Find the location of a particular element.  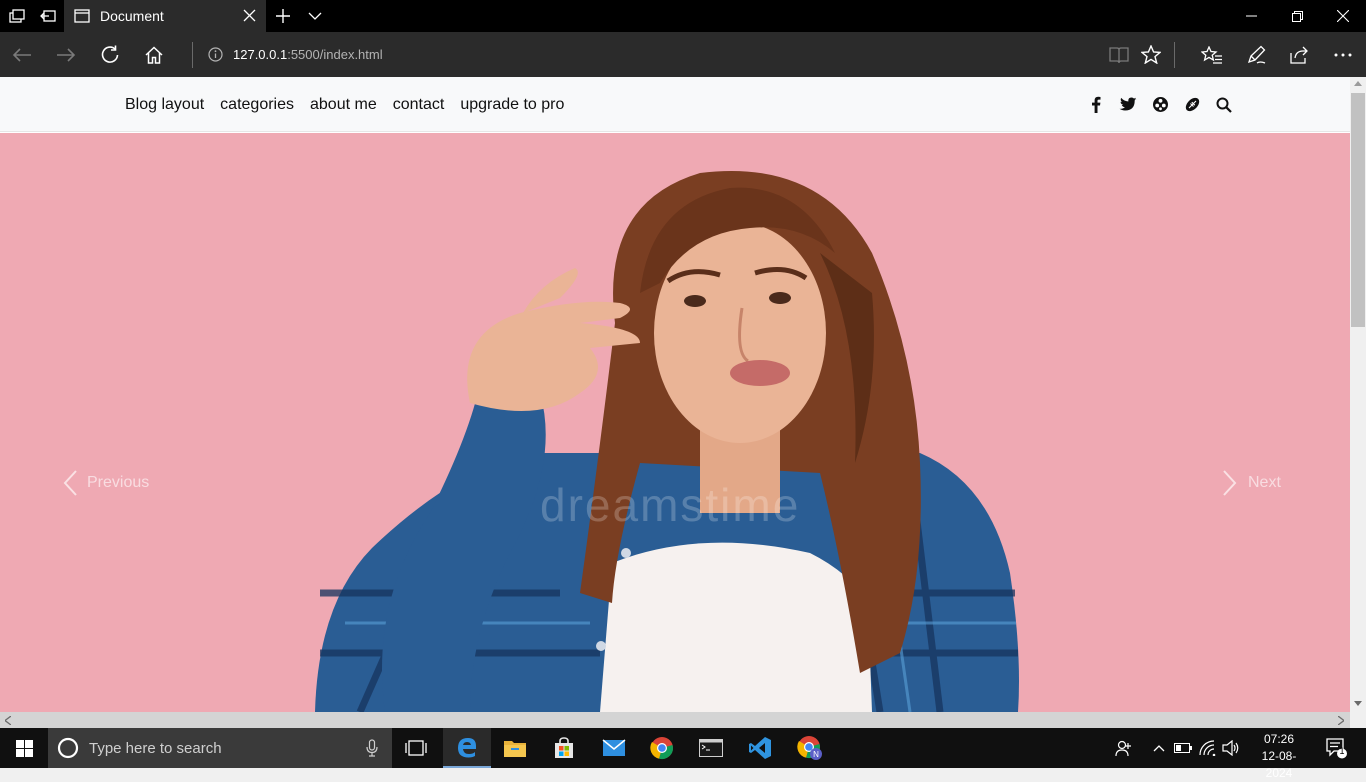

set-tabs-aside-icon is located at coordinates (48, 16).